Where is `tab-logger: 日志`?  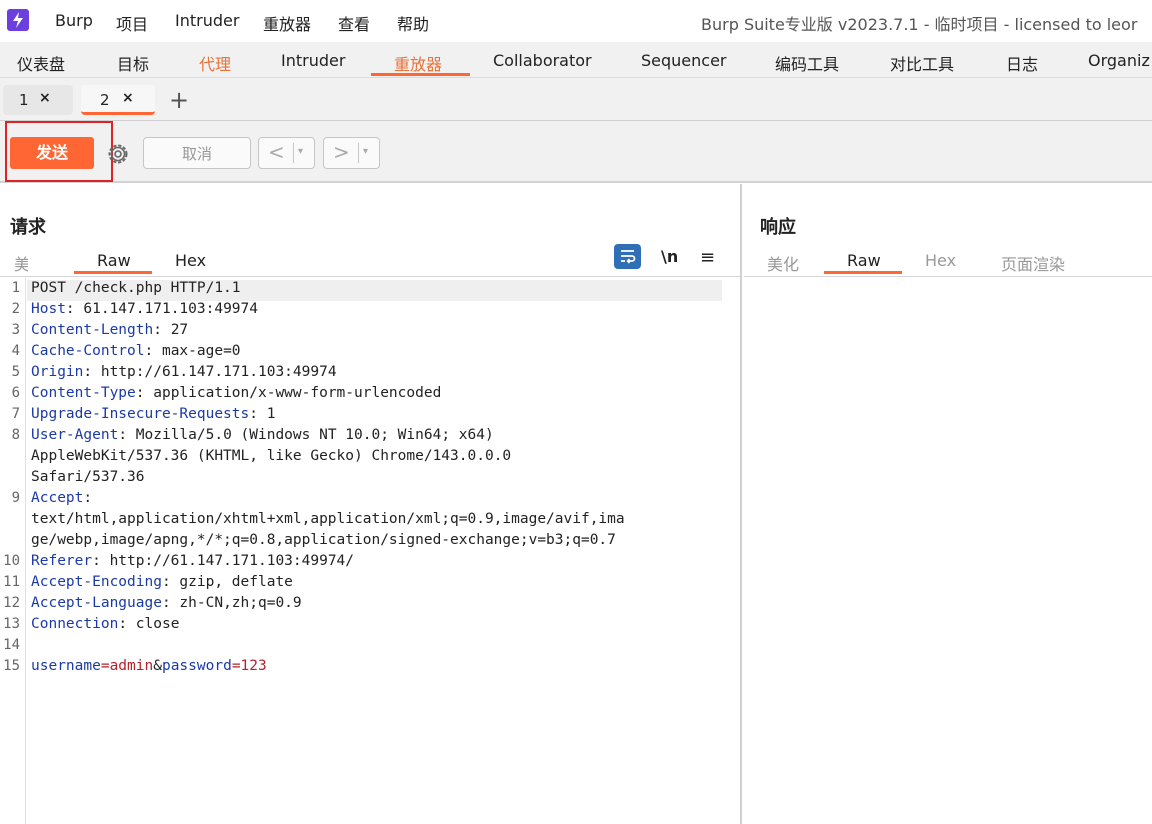
tab-logger: 日志 is located at coordinates (1022, 63).